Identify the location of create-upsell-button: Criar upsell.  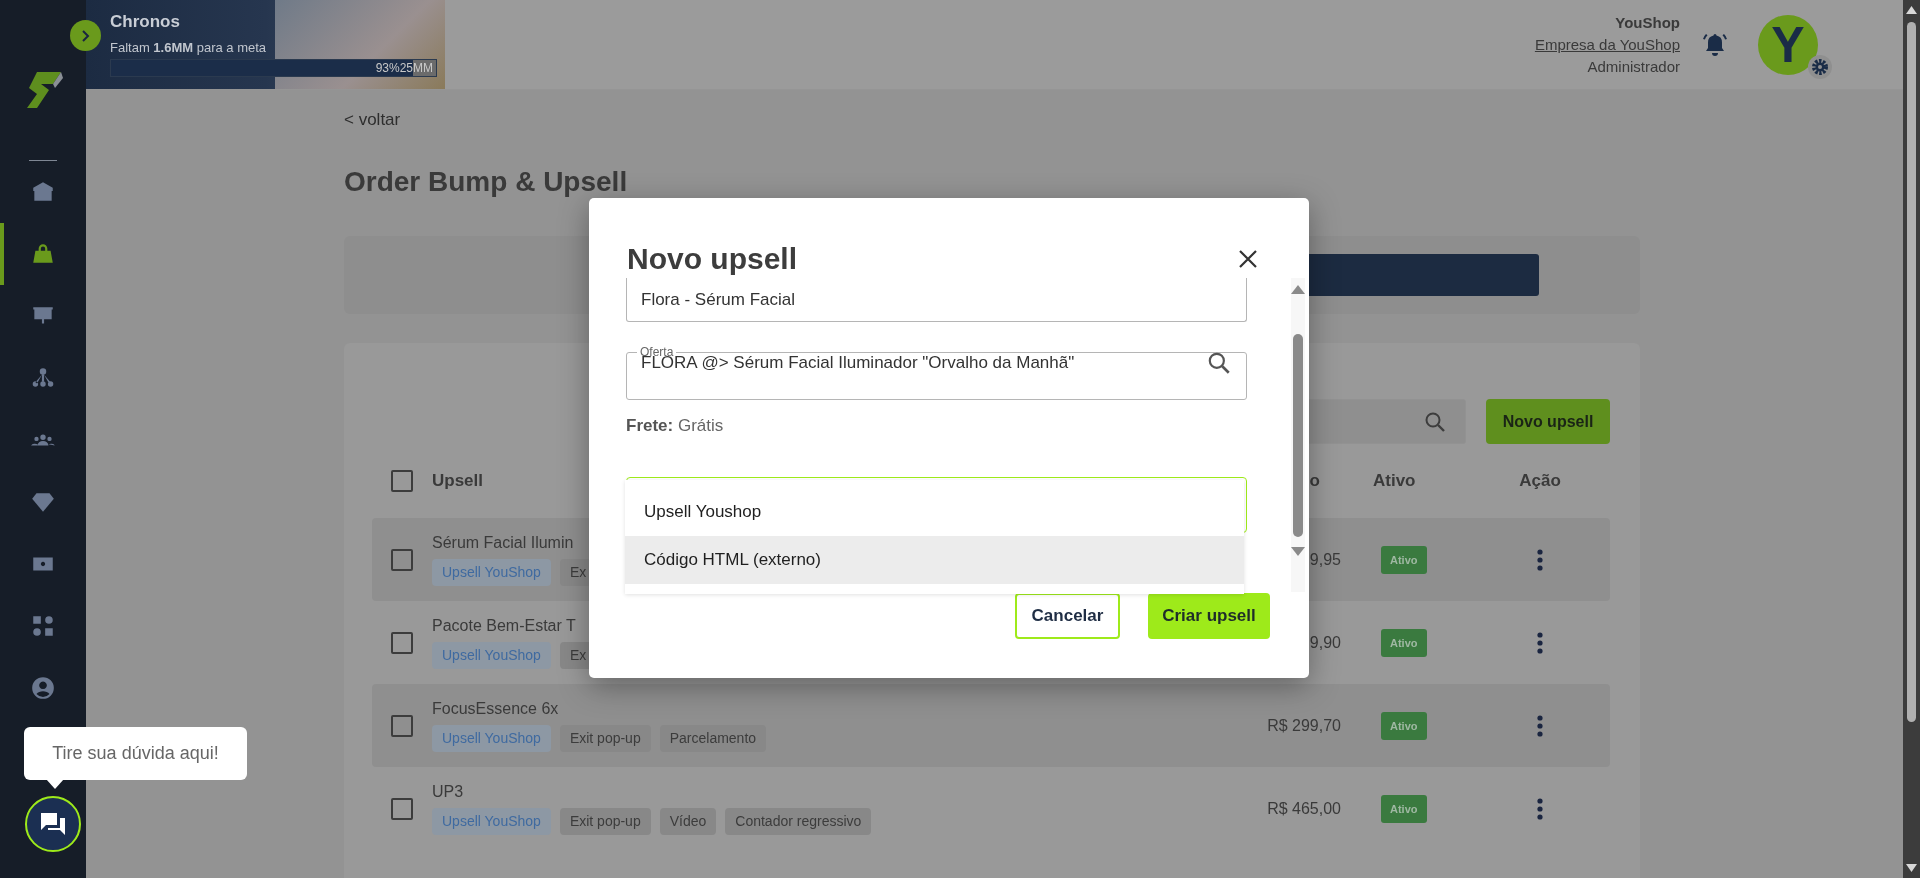
(1209, 616).